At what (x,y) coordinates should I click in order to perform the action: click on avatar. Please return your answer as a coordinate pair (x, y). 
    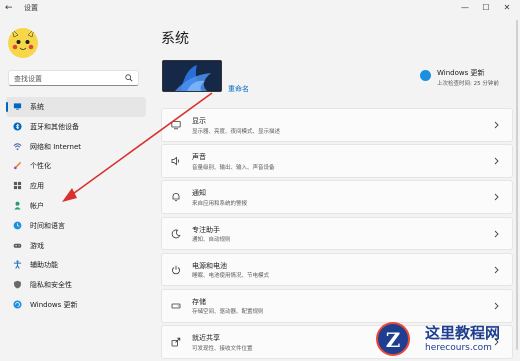
    Looking at the image, I should click on (23, 43).